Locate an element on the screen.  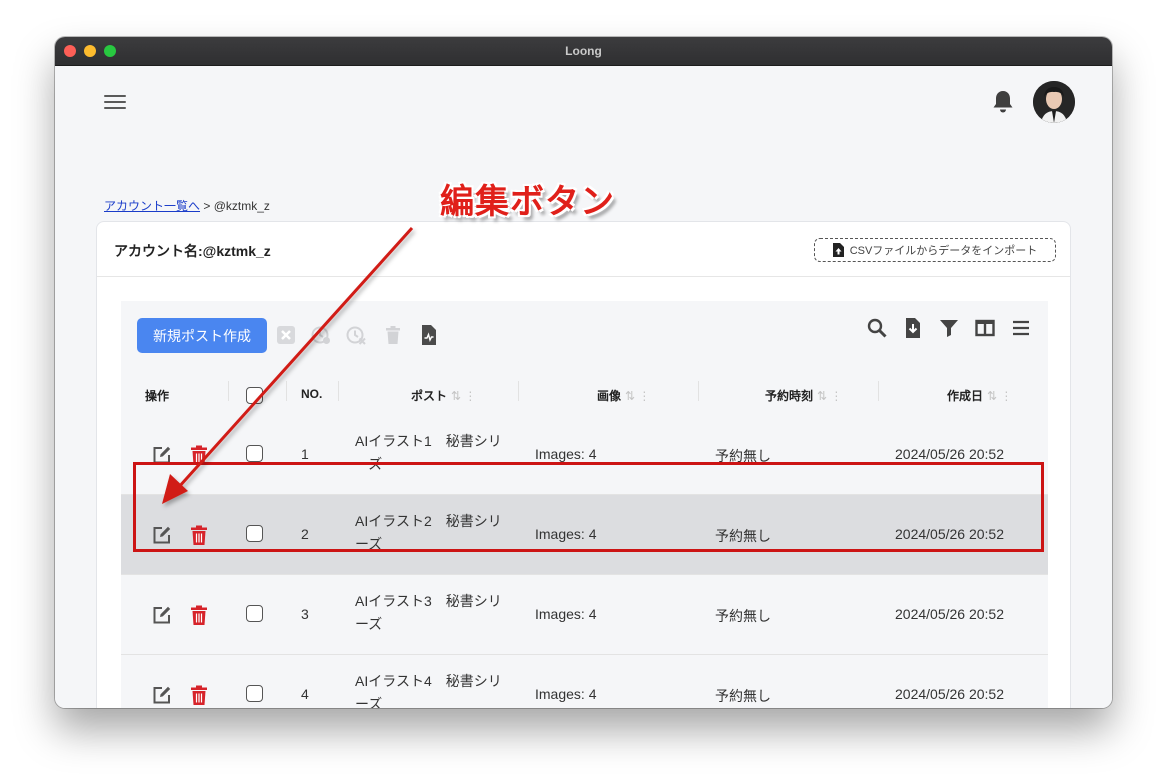
row-no: 1 is located at coordinates (305, 454).